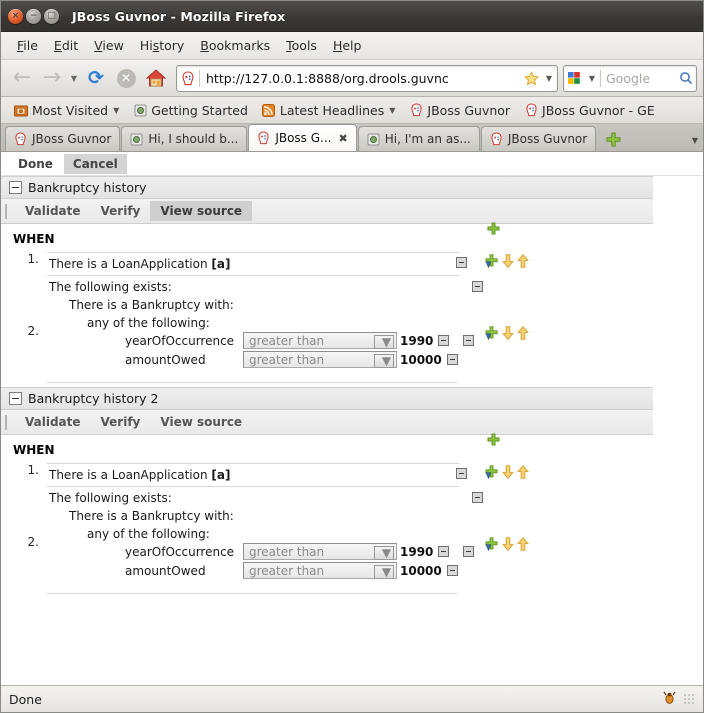 The height and width of the screenshot is (713, 704). I want to click on back-button: ←, so click(22, 78).